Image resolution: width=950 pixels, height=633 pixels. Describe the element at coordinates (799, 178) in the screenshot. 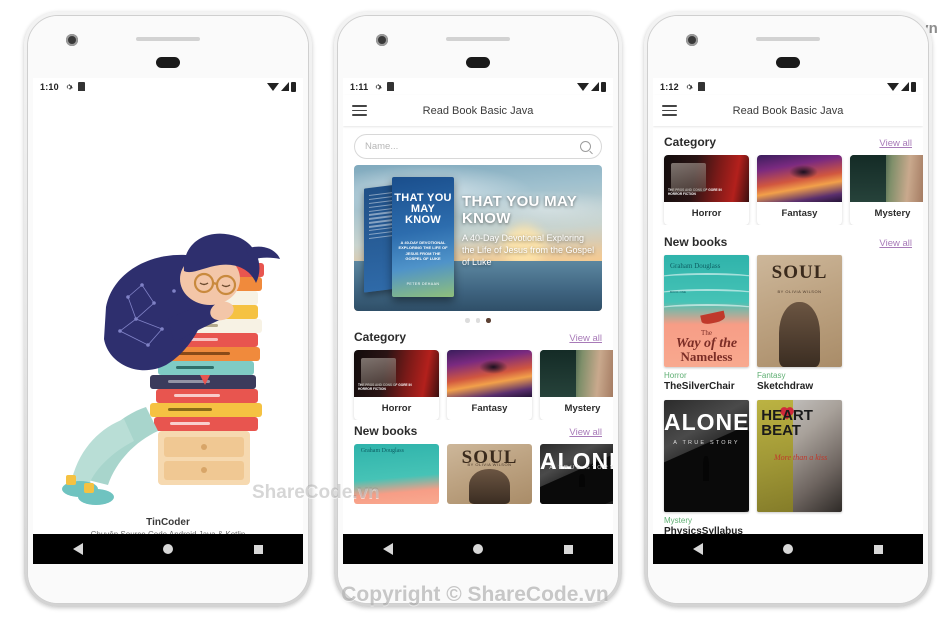

I see `category-image-fantasy` at that location.